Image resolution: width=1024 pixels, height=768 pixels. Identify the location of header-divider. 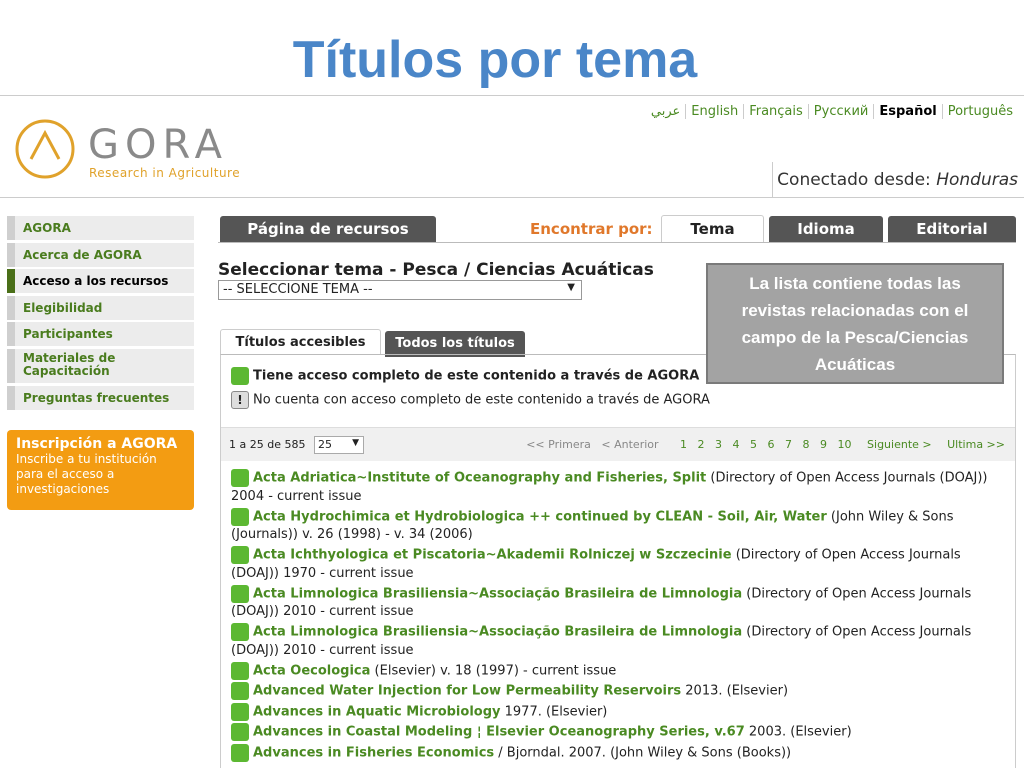
(512, 197).